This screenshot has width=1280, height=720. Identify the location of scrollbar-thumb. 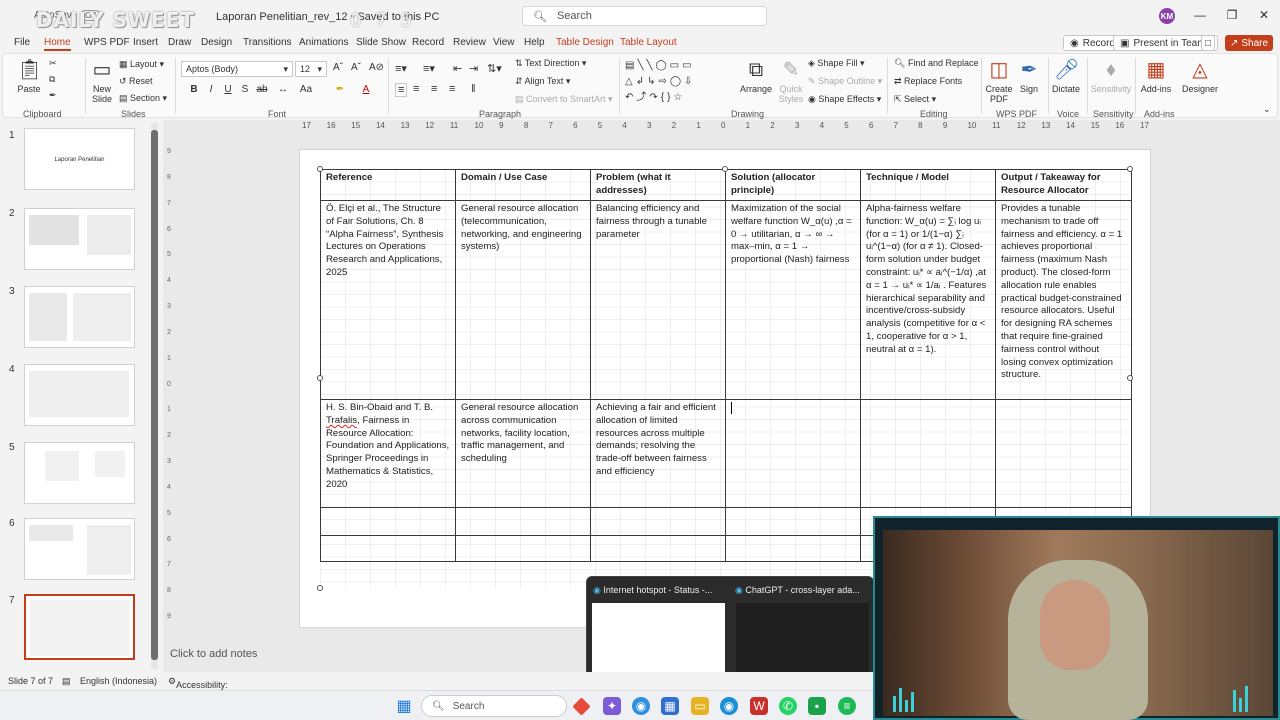
(154, 395).